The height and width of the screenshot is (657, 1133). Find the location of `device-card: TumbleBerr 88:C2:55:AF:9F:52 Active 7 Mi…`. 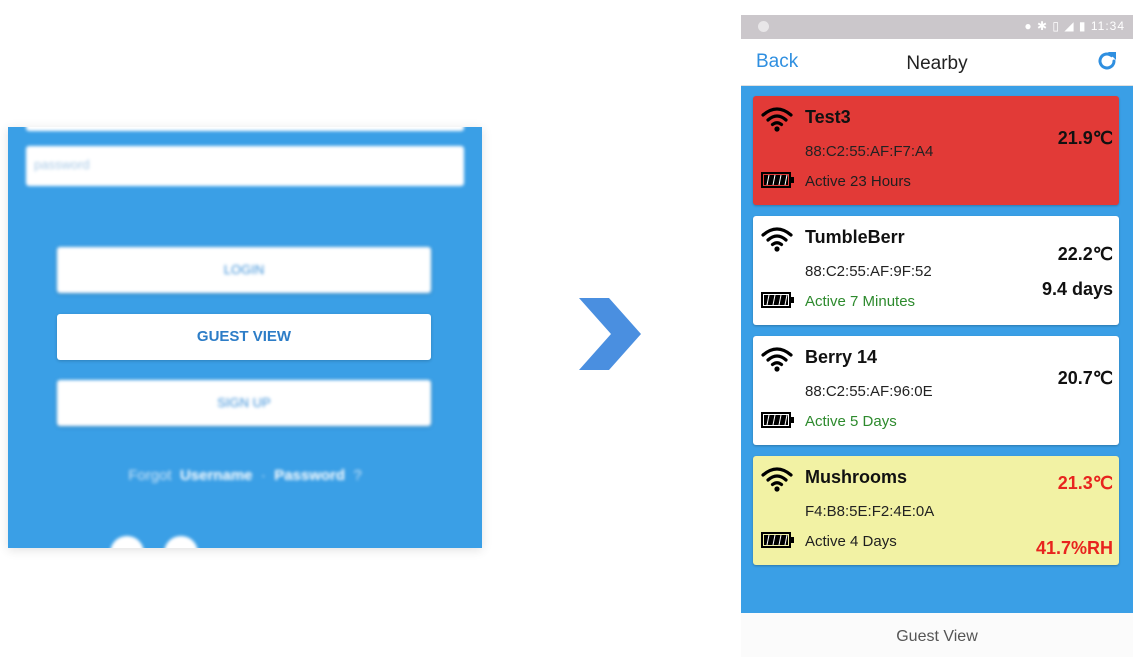

device-card: TumbleBerr 88:C2:55:AF:9F:52 Active 7 Mi… is located at coordinates (936, 270).